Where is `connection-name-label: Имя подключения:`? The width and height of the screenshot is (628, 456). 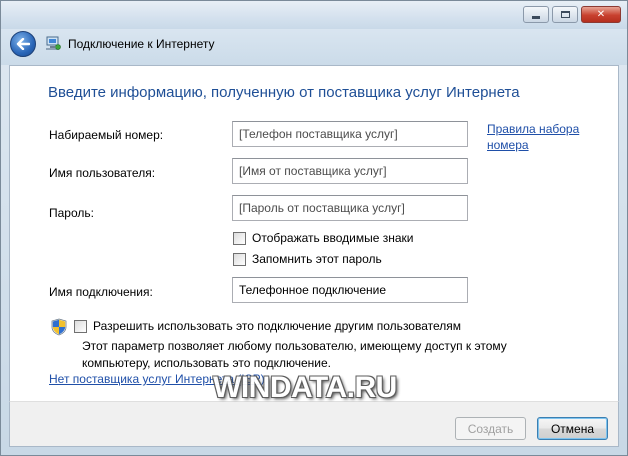 connection-name-label: Имя подключения: is located at coordinates (101, 292).